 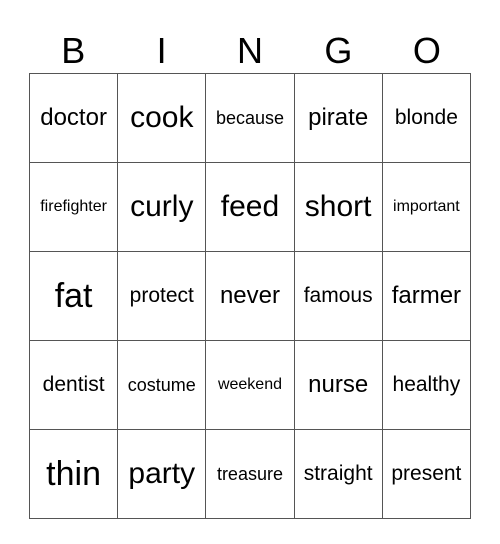 What do you see at coordinates (162, 296) in the screenshot?
I see `card-cell: protect` at bounding box center [162, 296].